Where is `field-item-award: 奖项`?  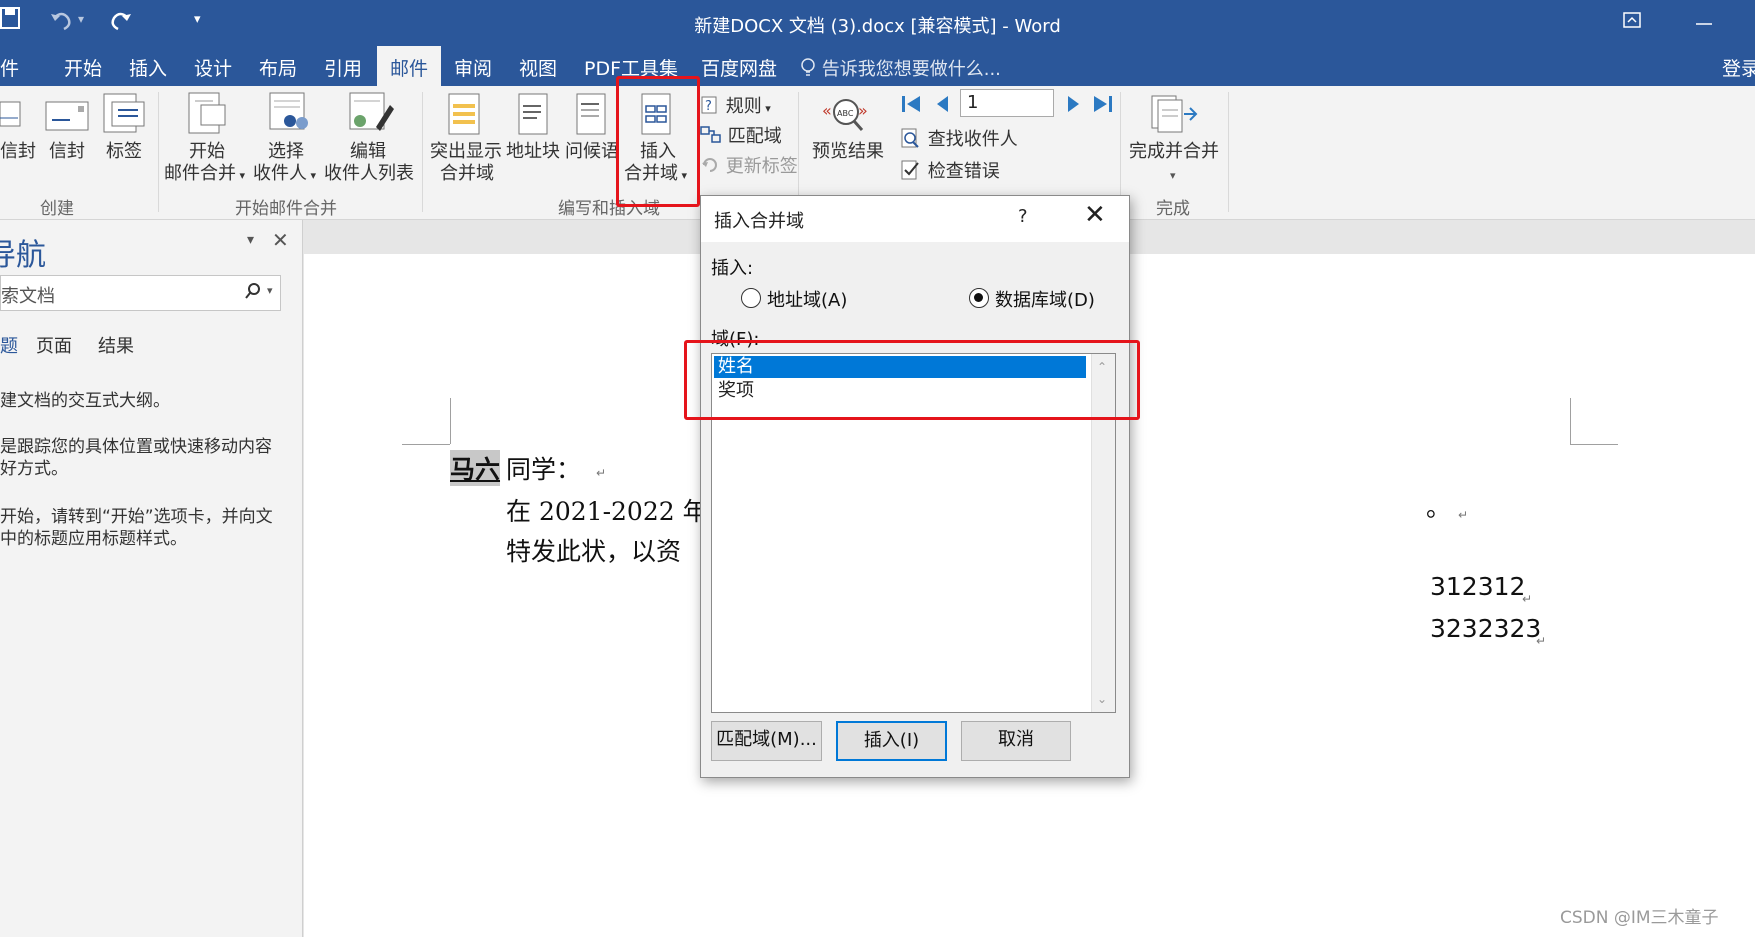 field-item-award: 奖项 is located at coordinates (900, 391).